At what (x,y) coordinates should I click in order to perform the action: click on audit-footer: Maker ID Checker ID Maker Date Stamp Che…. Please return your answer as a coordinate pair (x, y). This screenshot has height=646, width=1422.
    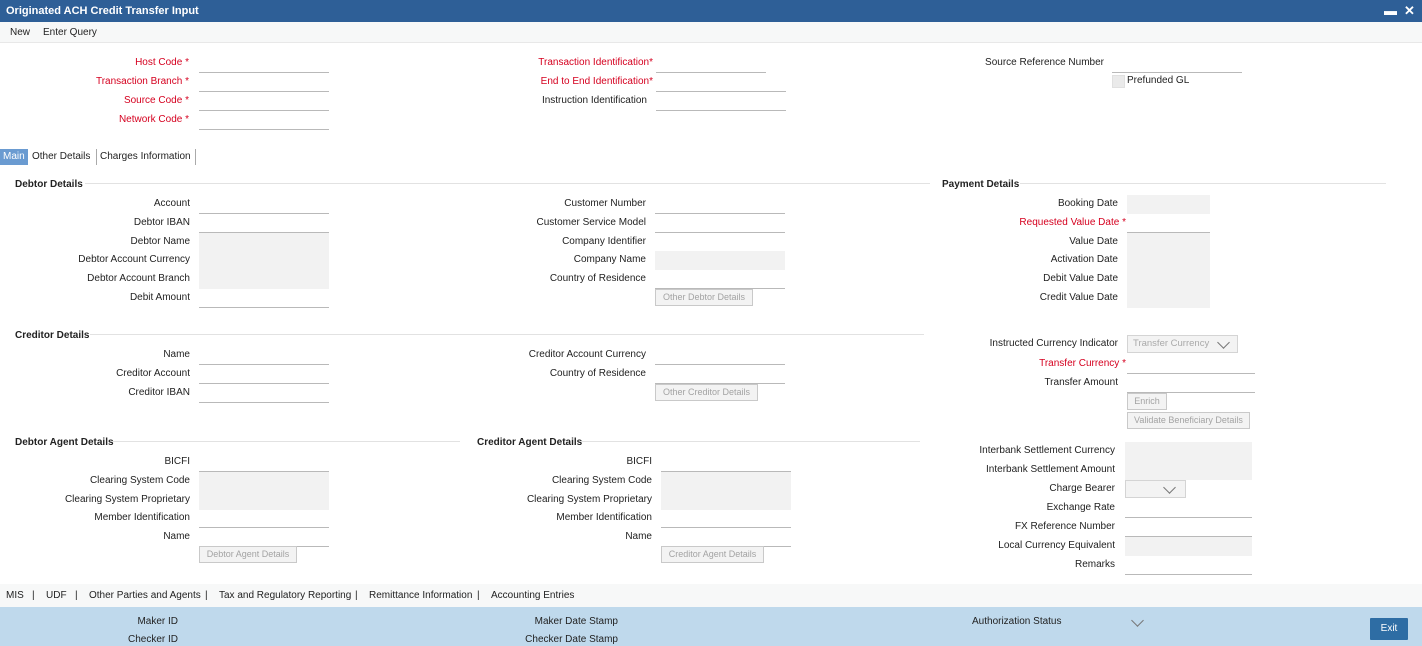
    Looking at the image, I should click on (711, 626).